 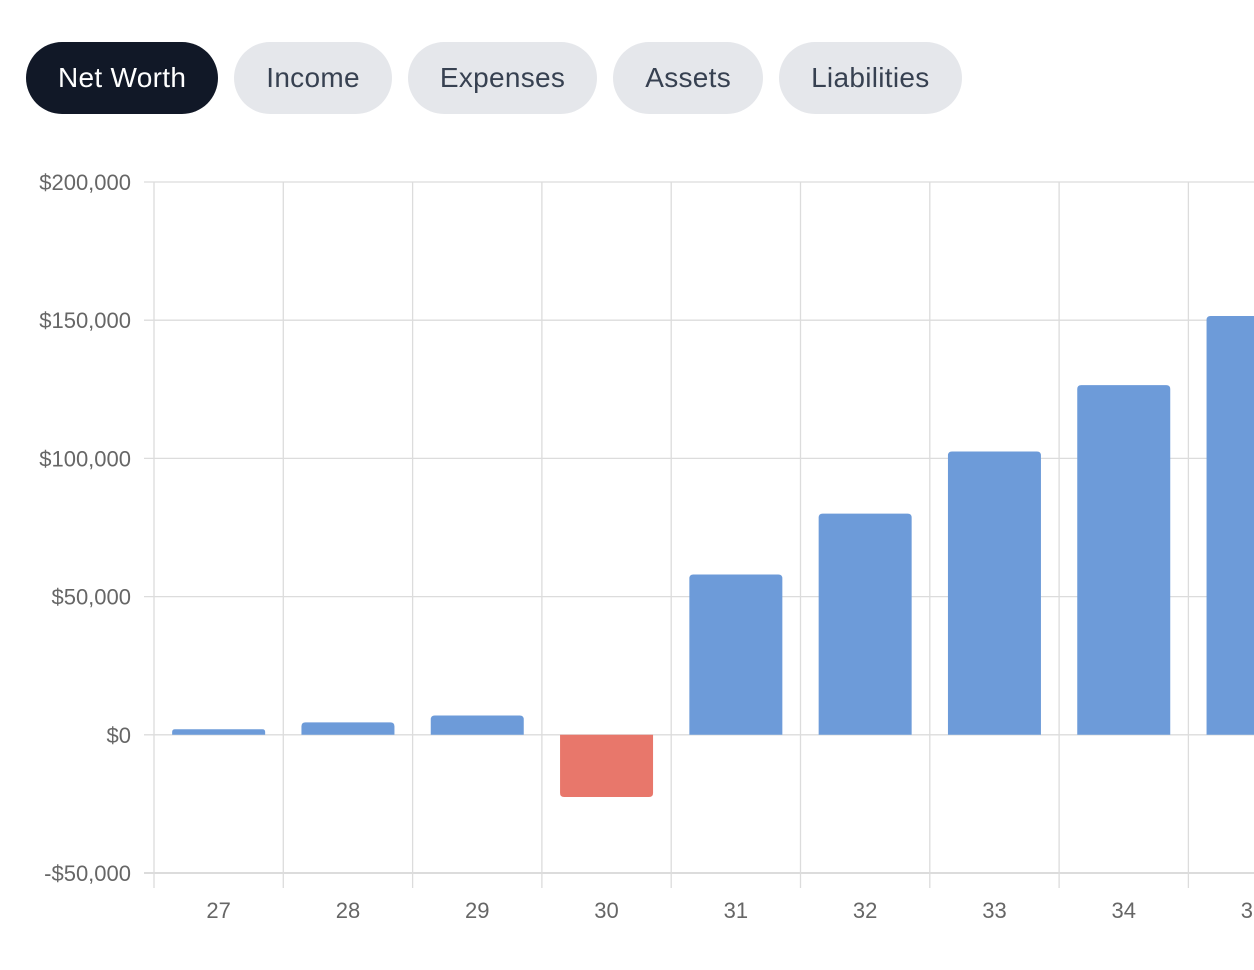 I want to click on y-tick-label: -$50,000, so click(x=87, y=873).